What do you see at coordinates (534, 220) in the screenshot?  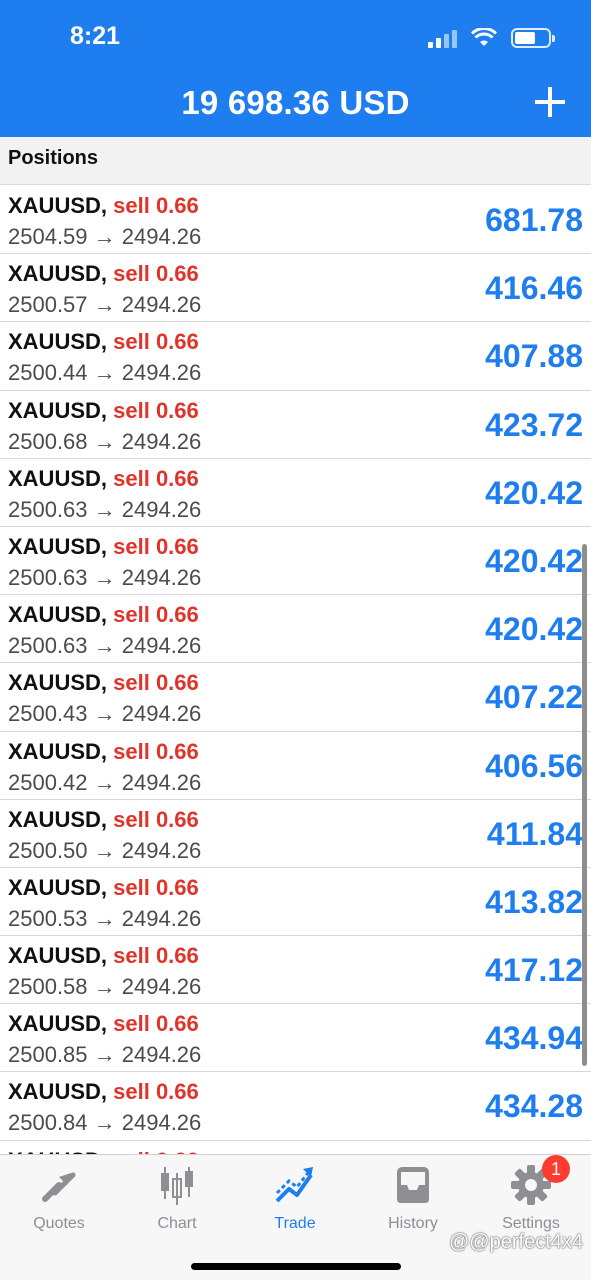 I see `position-profit: 681.78` at bounding box center [534, 220].